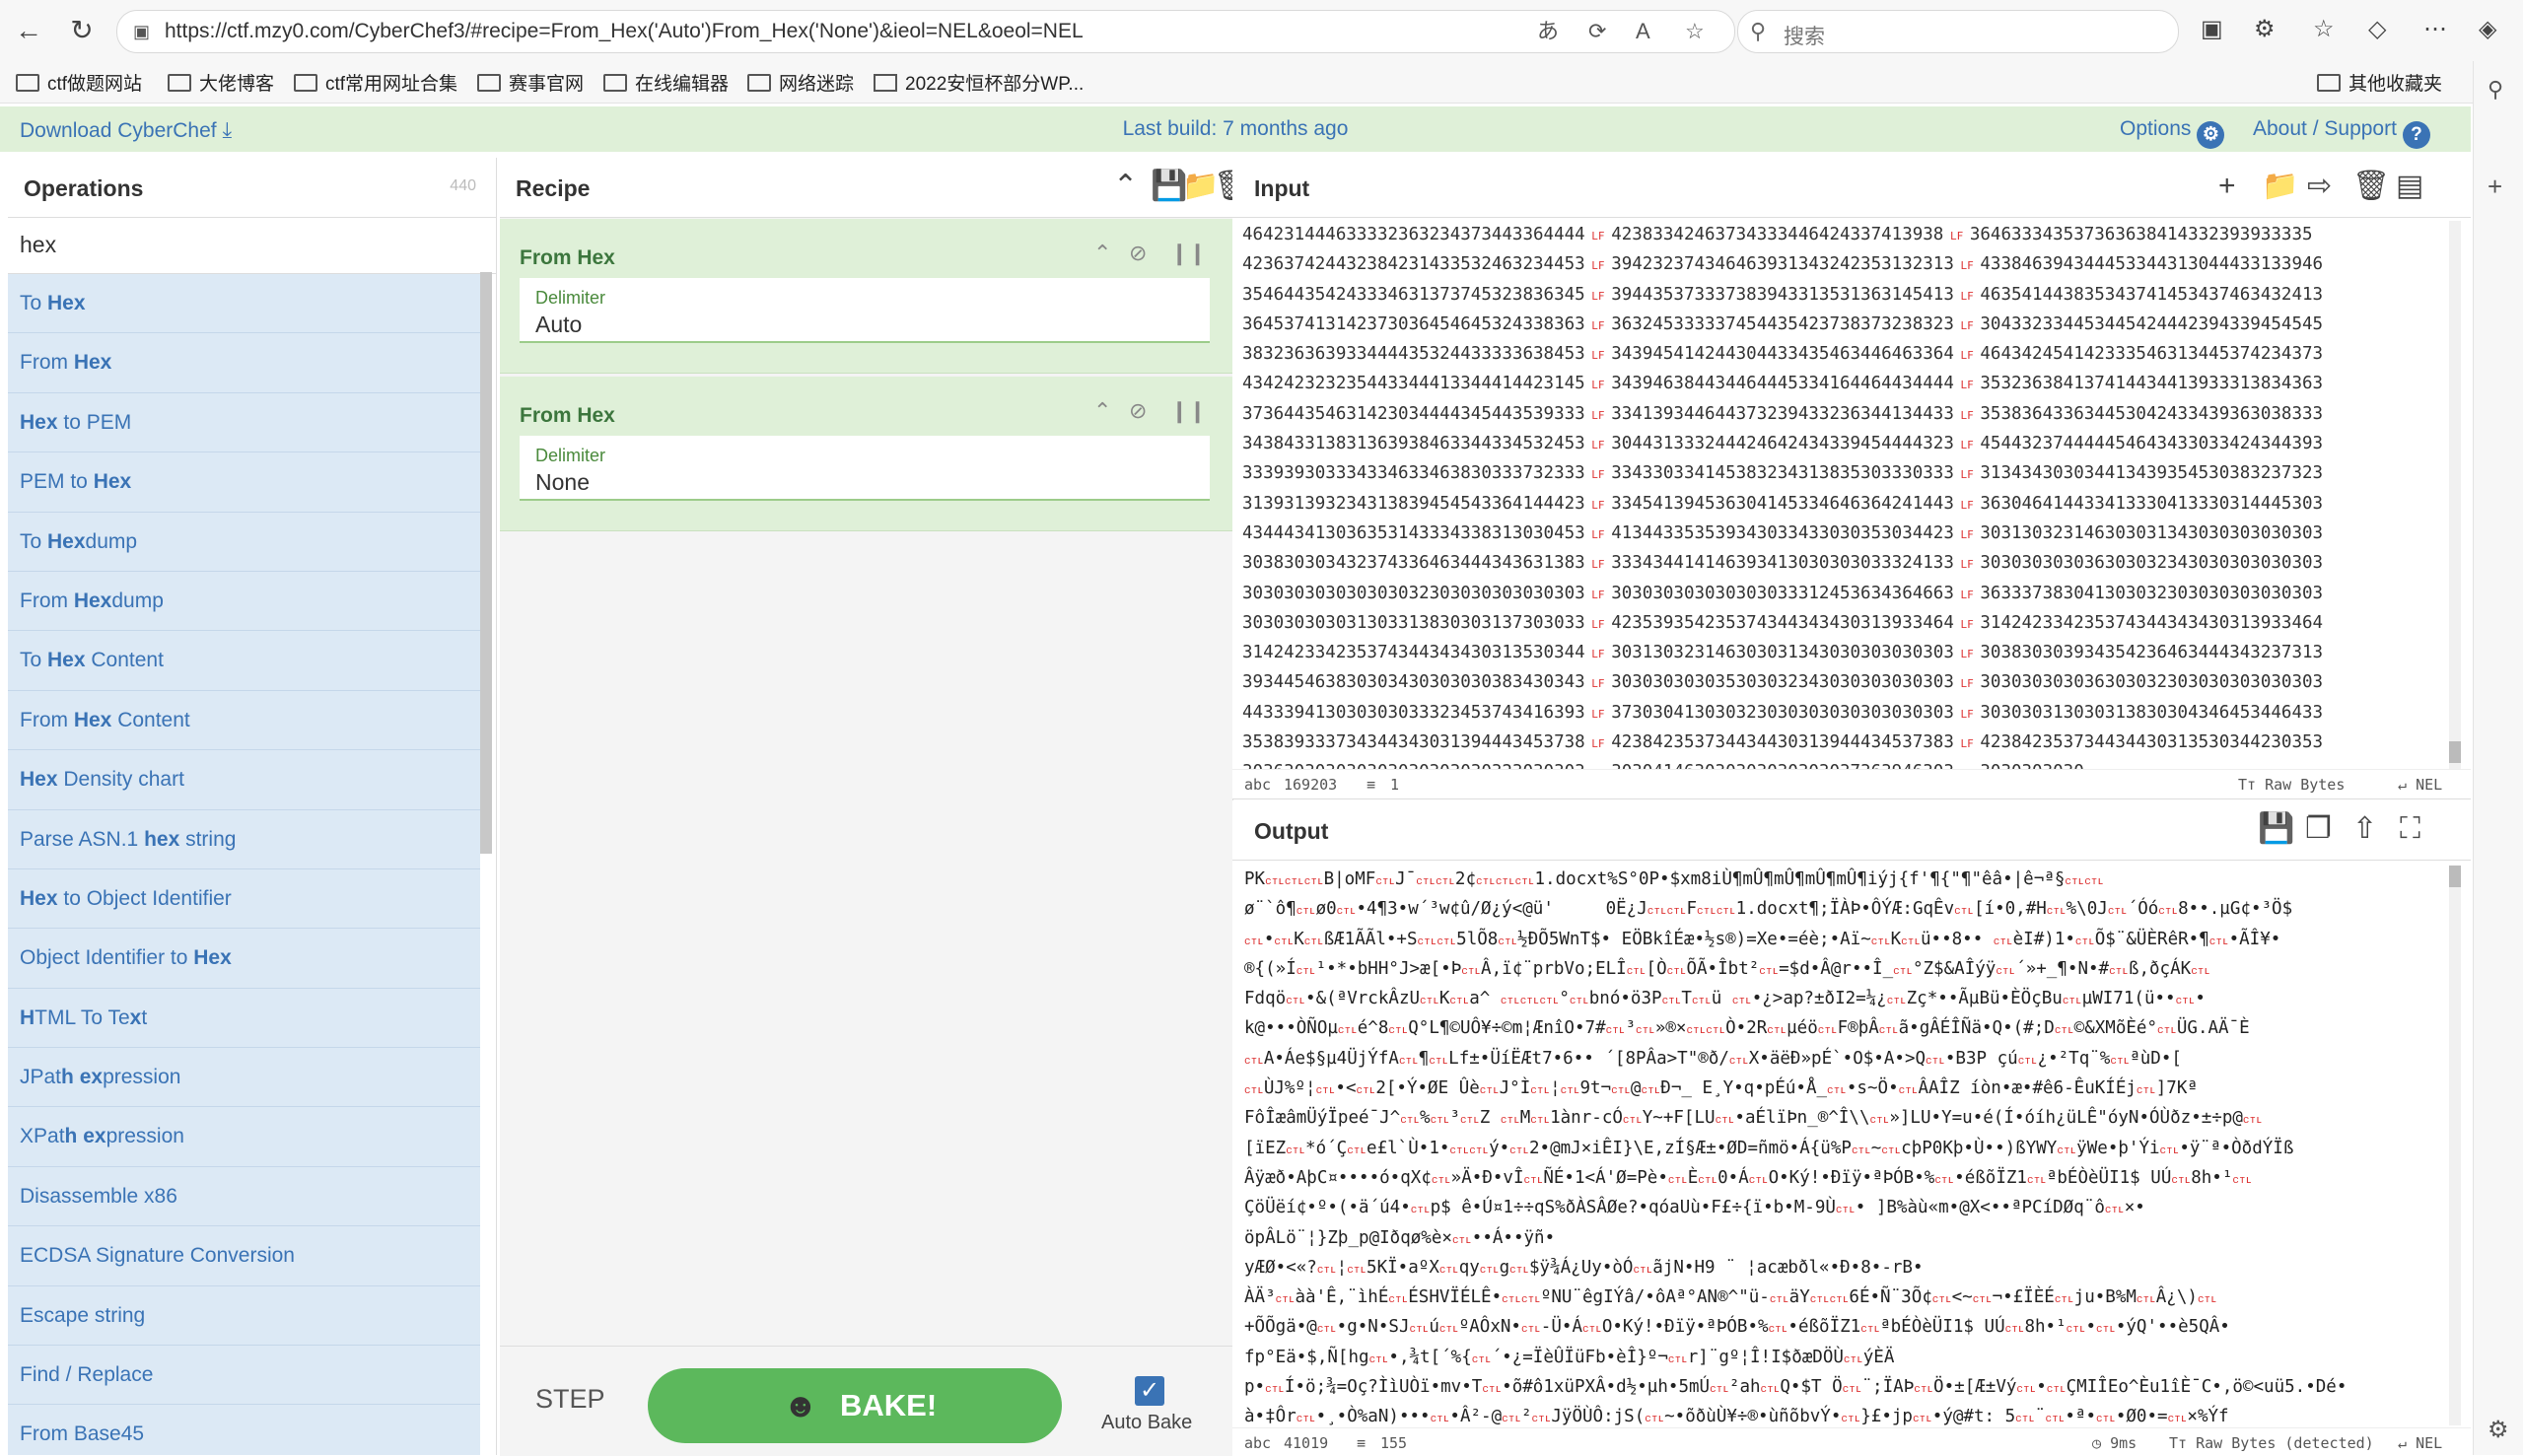 This screenshot has height=1456, width=2523. I want to click on browser-search-box: ⚲ 搜索, so click(1958, 31).